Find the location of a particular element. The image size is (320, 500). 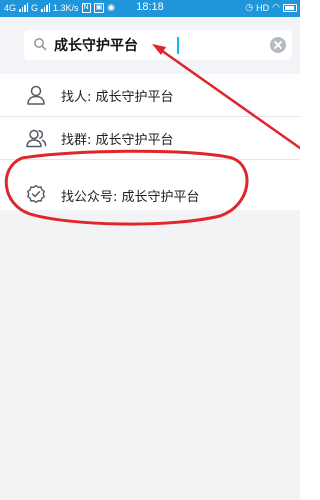

search-icon is located at coordinates (40, 44).